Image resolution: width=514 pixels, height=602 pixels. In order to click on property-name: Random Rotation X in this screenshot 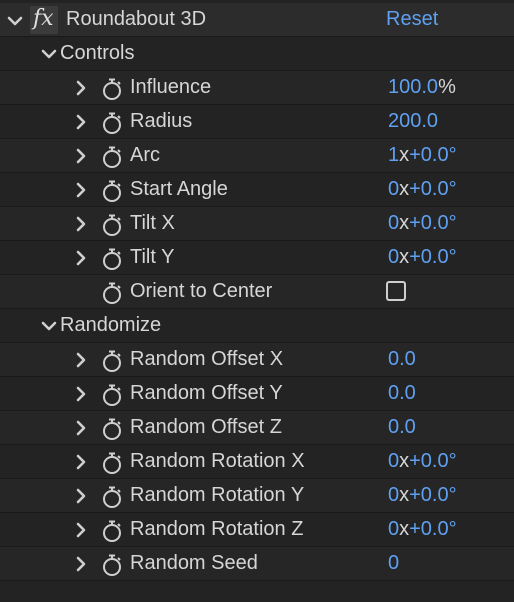, I will do `click(217, 461)`.